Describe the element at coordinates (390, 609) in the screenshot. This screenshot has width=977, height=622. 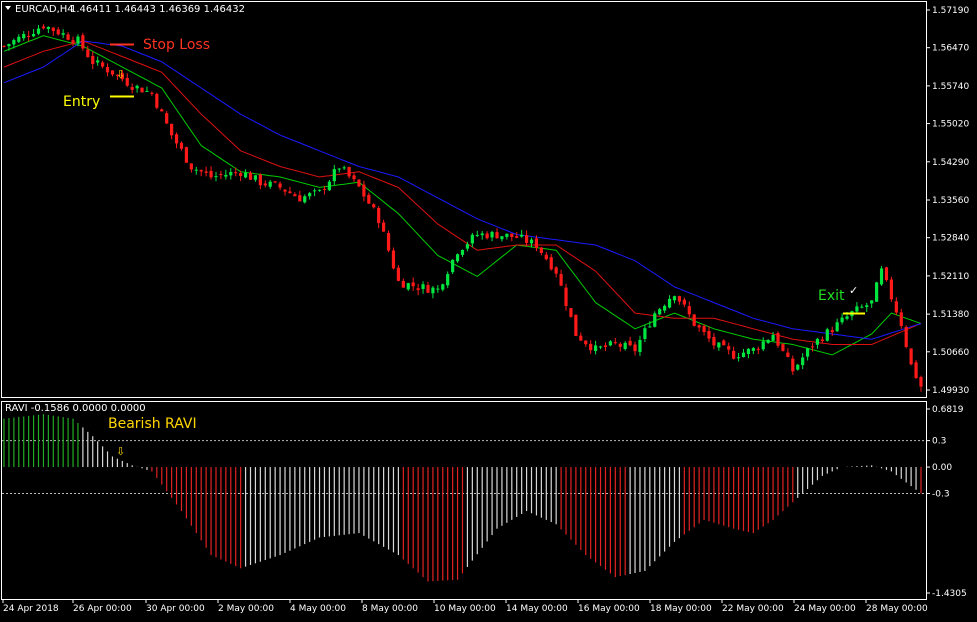
I see `time-tick-label: 8 May 00:00` at that location.